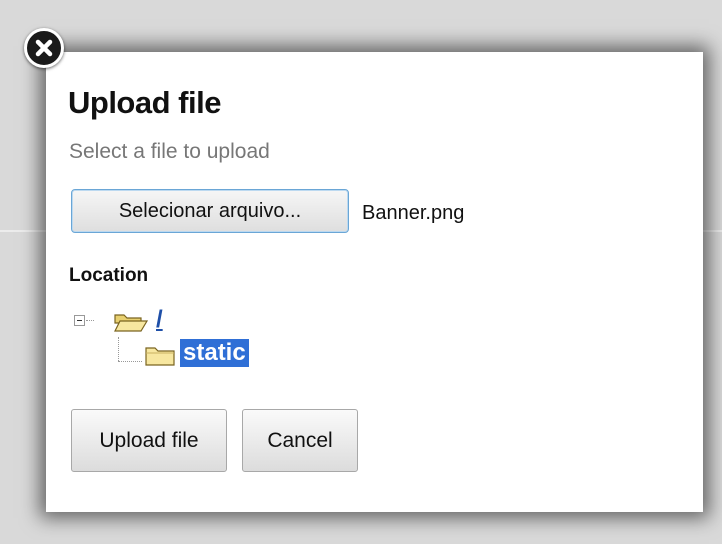 This screenshot has width=722, height=544. Describe the element at coordinates (413, 213) in the screenshot. I see `selected-file-name: Banner.png` at that location.